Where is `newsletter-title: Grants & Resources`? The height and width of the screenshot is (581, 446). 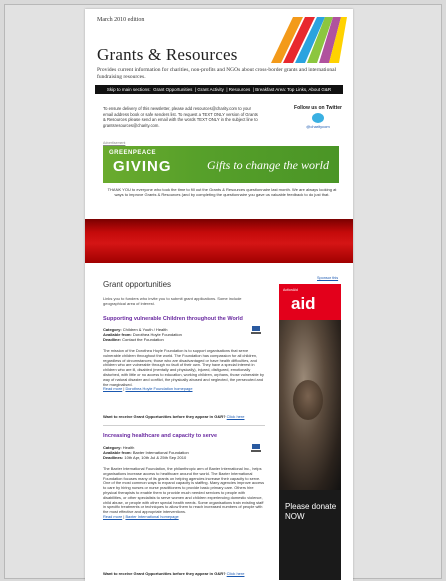 newsletter-title: Grants & Resources is located at coordinates (167, 54).